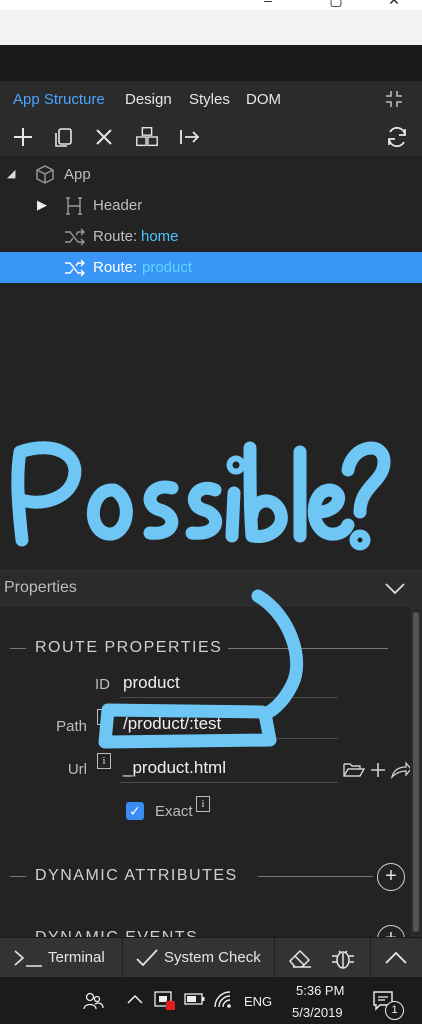  I want to click on route-properties-title: ROUTE PROPERTIES, so click(129, 647).